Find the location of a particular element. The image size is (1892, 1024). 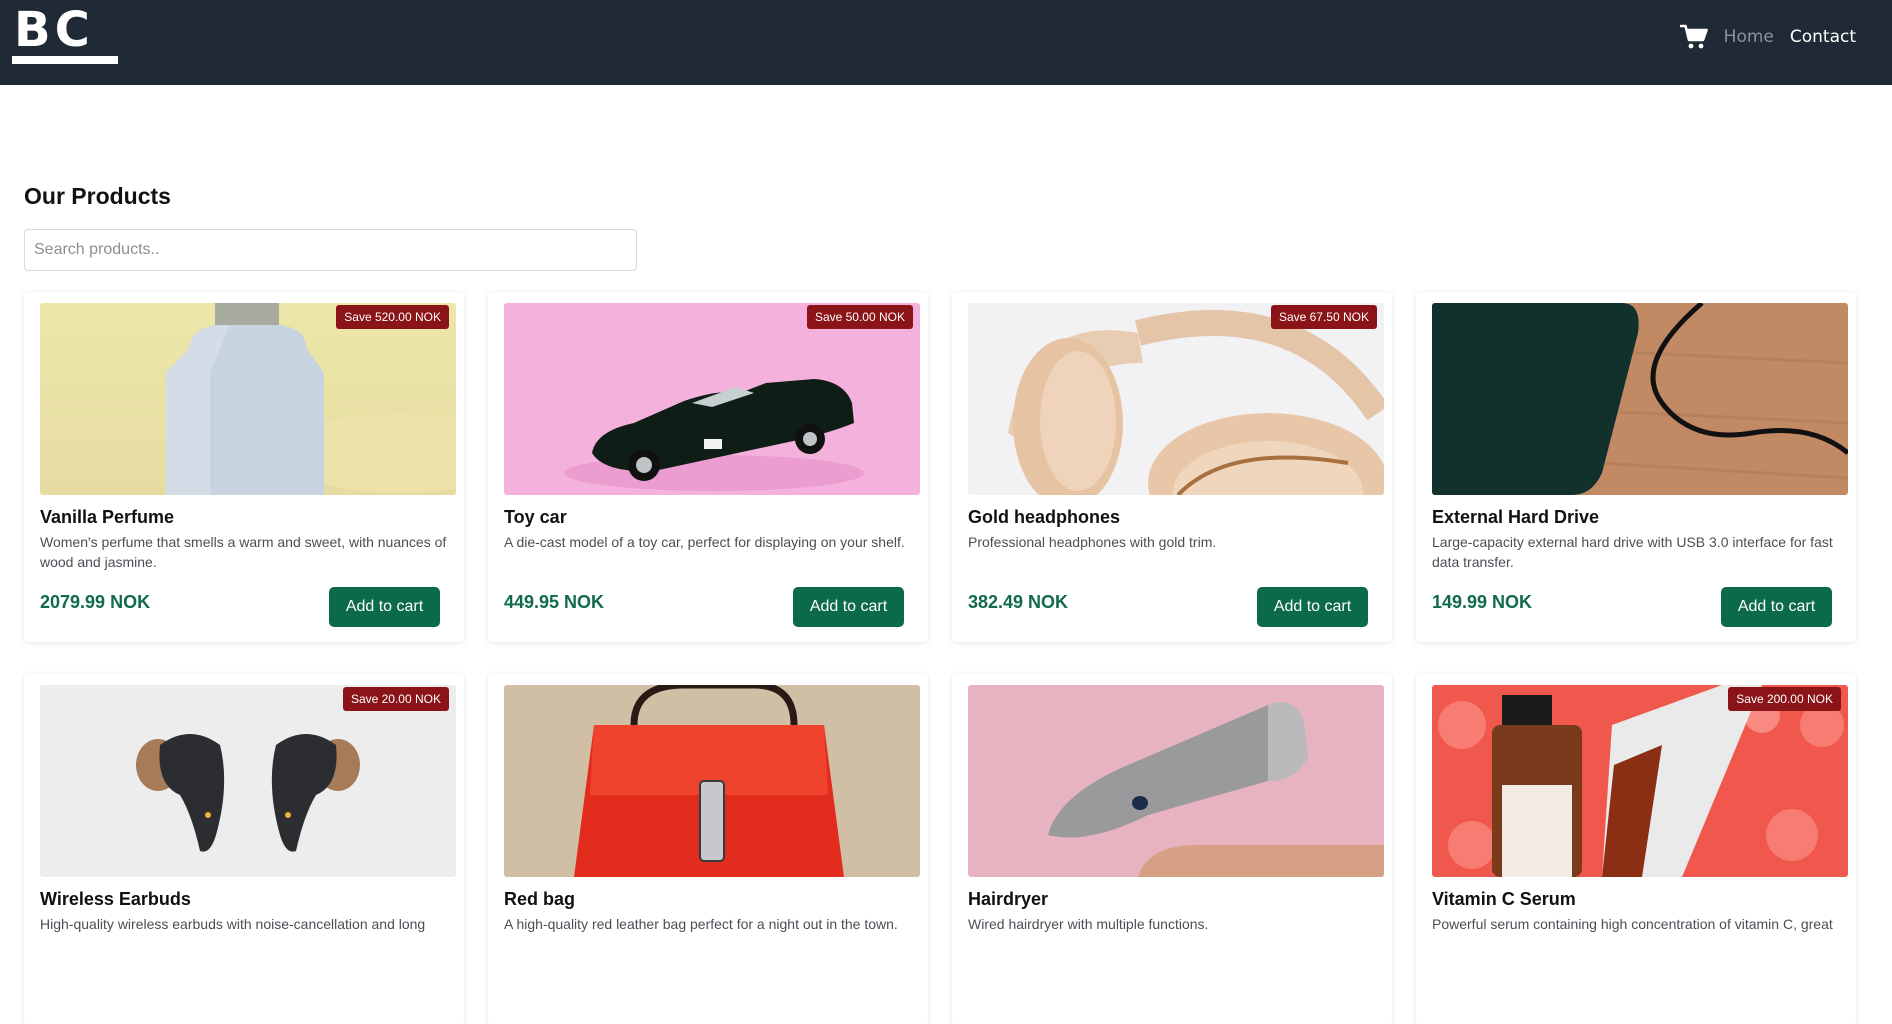

product-image-earbuds: Save 20.00 NOK is located at coordinates (248, 781).